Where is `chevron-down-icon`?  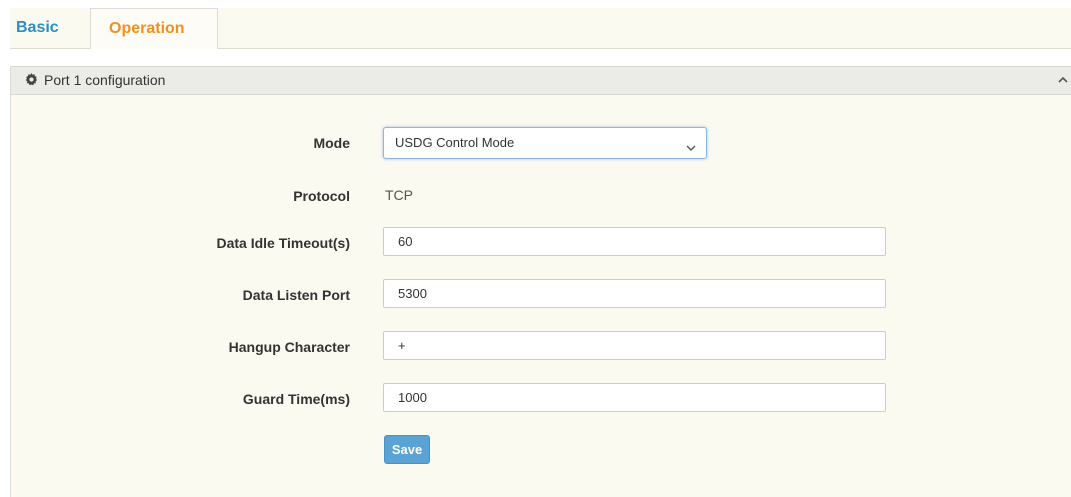 chevron-down-icon is located at coordinates (691, 145).